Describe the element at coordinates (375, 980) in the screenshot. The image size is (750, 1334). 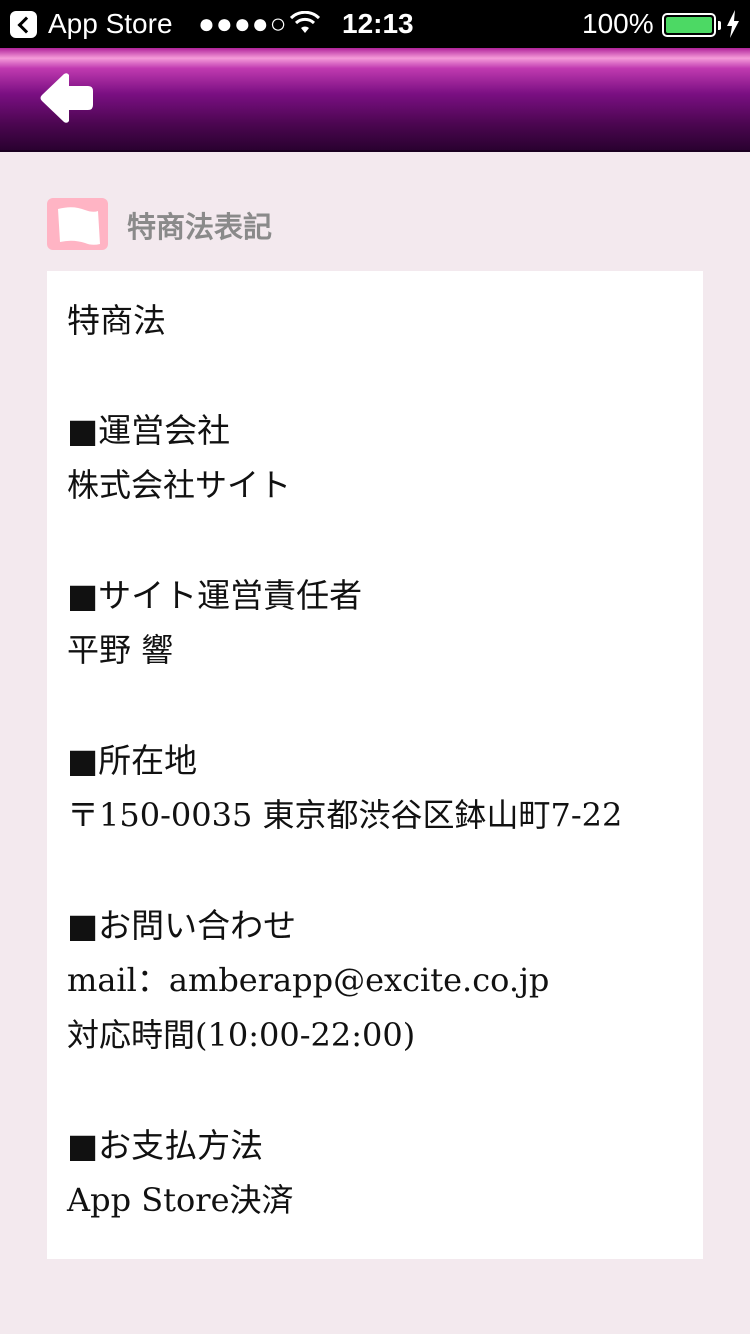
I see `contact-mail: mail：amberapp@excite.co.jp` at that location.